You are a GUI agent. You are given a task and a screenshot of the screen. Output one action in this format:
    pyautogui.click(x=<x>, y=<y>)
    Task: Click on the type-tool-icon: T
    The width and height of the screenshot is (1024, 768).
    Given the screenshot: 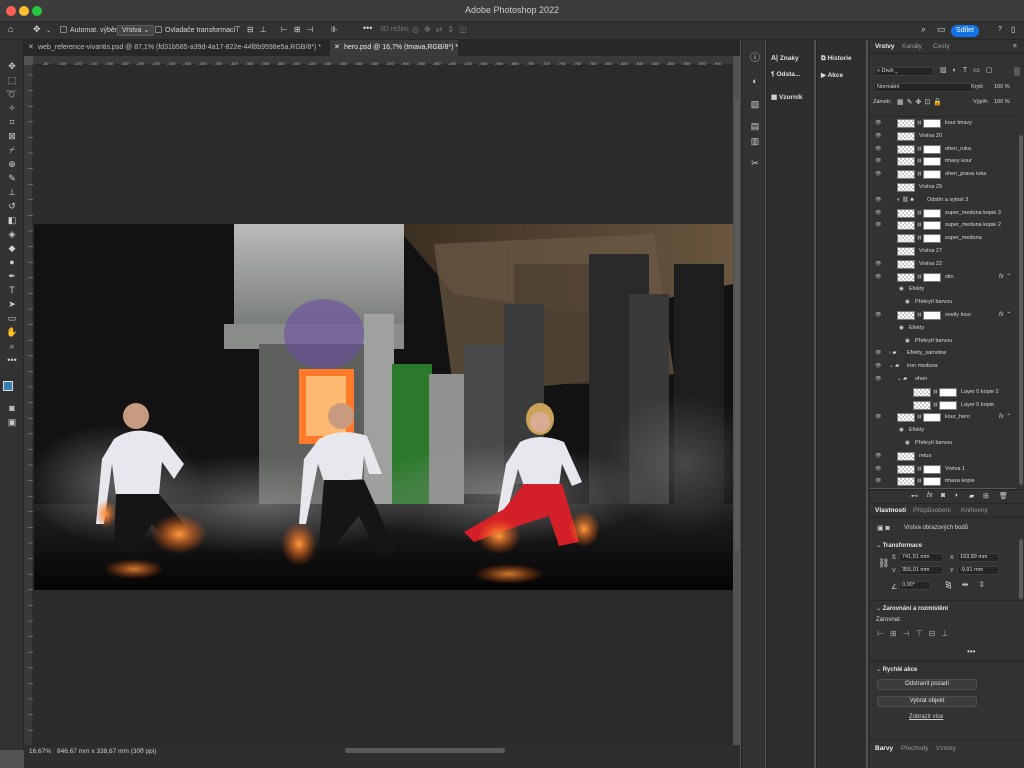 What is the action you would take?
    pyautogui.click(x=12, y=290)
    